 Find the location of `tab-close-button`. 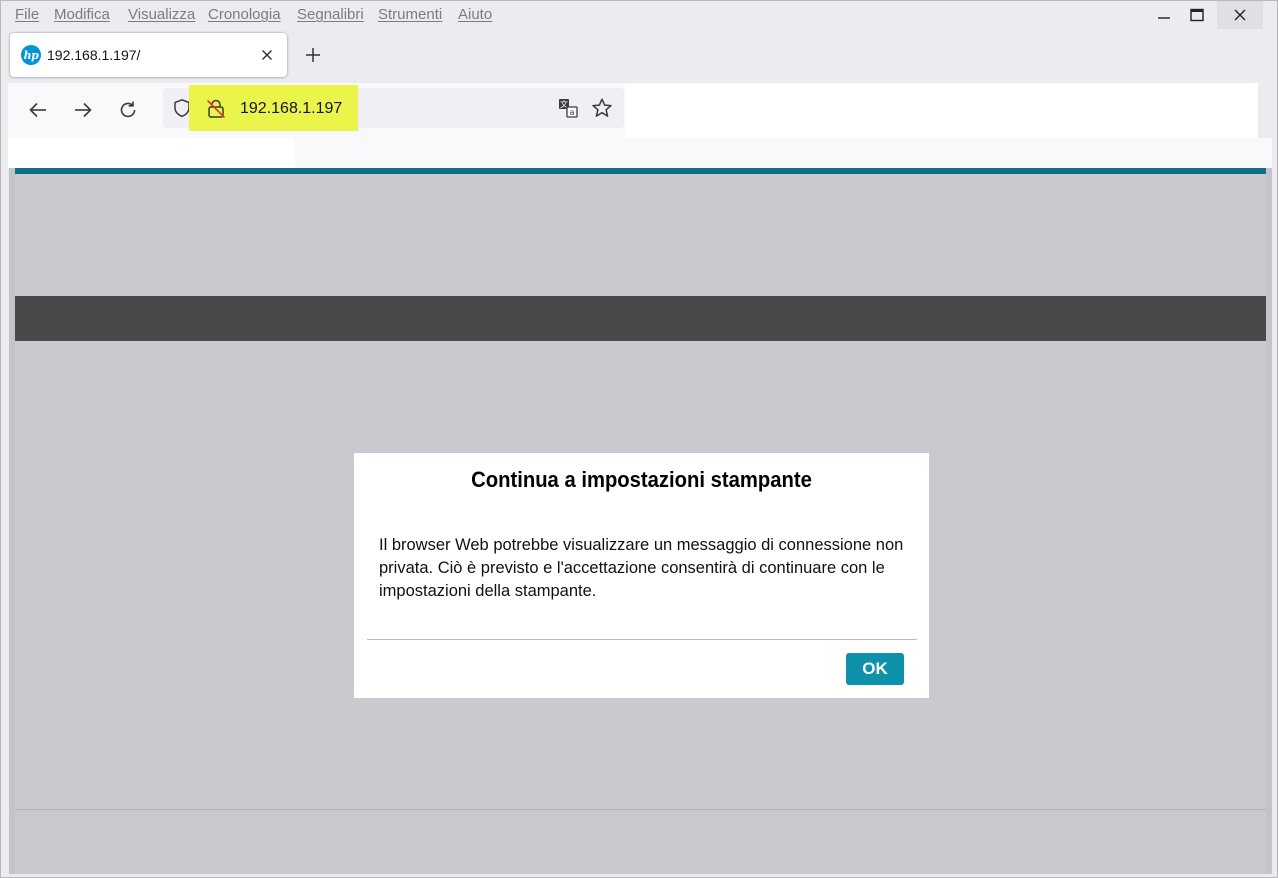

tab-close-button is located at coordinates (267, 55).